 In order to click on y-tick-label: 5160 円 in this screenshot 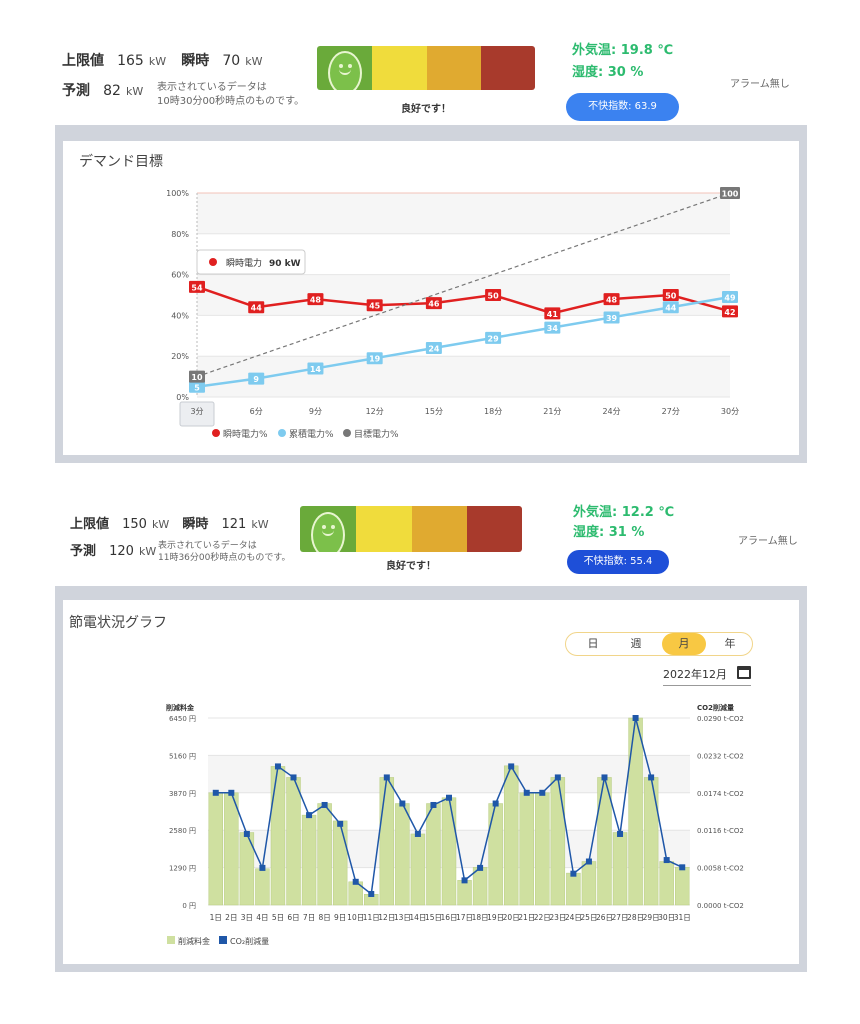, I will do `click(182, 756)`.